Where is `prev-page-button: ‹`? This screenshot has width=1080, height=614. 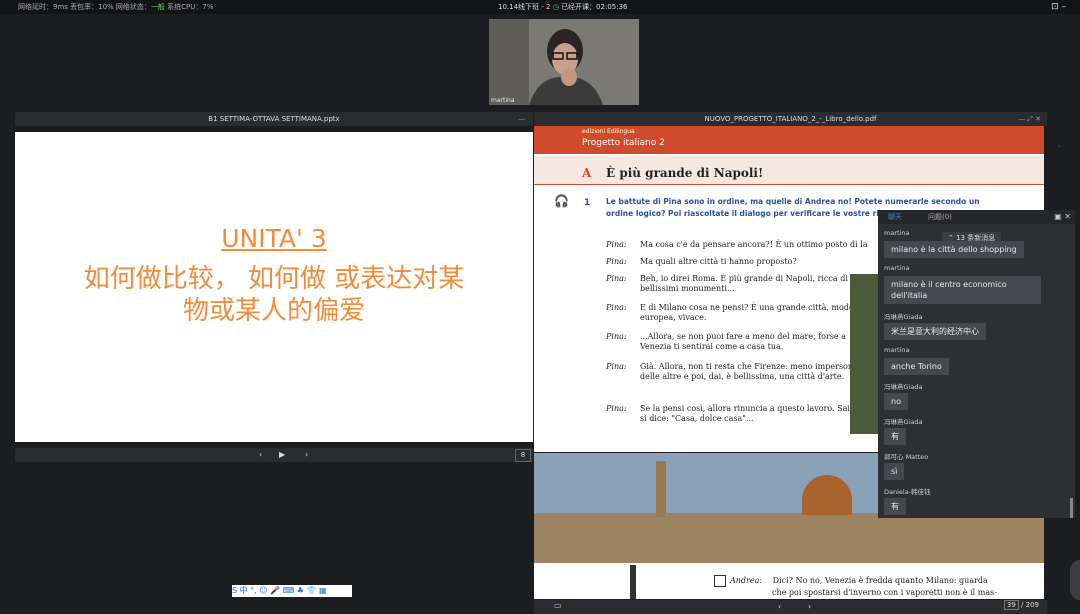 prev-page-button: ‹ is located at coordinates (779, 607).